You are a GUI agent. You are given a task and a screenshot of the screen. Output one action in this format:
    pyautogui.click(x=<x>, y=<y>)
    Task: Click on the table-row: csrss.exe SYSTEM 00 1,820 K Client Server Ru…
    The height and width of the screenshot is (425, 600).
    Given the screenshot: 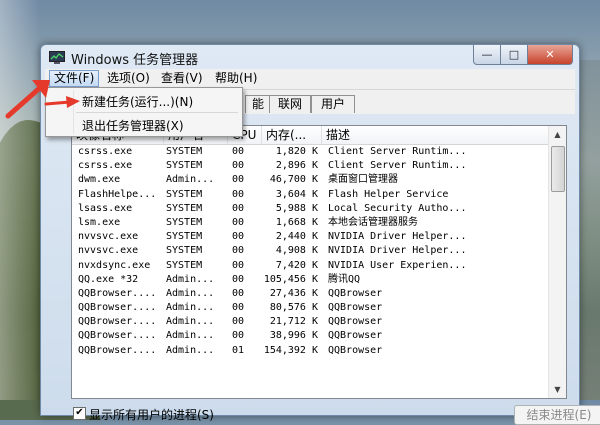 What is the action you would take?
    pyautogui.click(x=310, y=152)
    